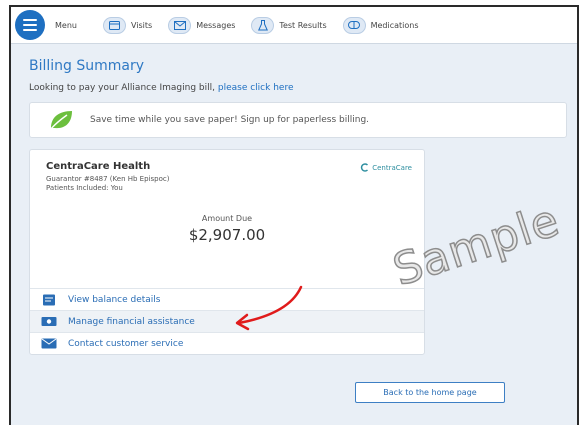 The image size is (587, 425). I want to click on document-icon, so click(49, 300).